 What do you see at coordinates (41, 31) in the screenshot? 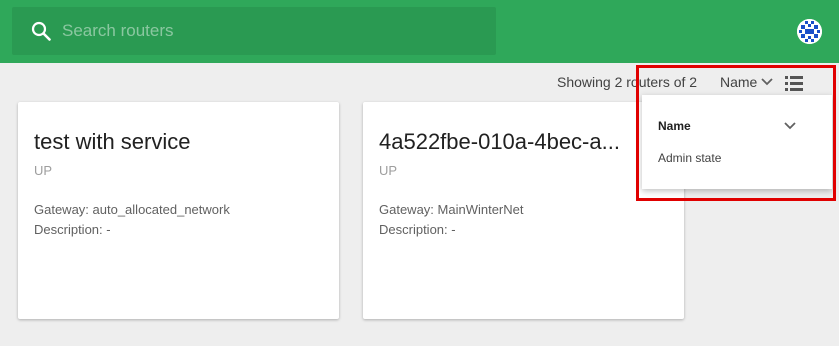
I see `search-icon` at bounding box center [41, 31].